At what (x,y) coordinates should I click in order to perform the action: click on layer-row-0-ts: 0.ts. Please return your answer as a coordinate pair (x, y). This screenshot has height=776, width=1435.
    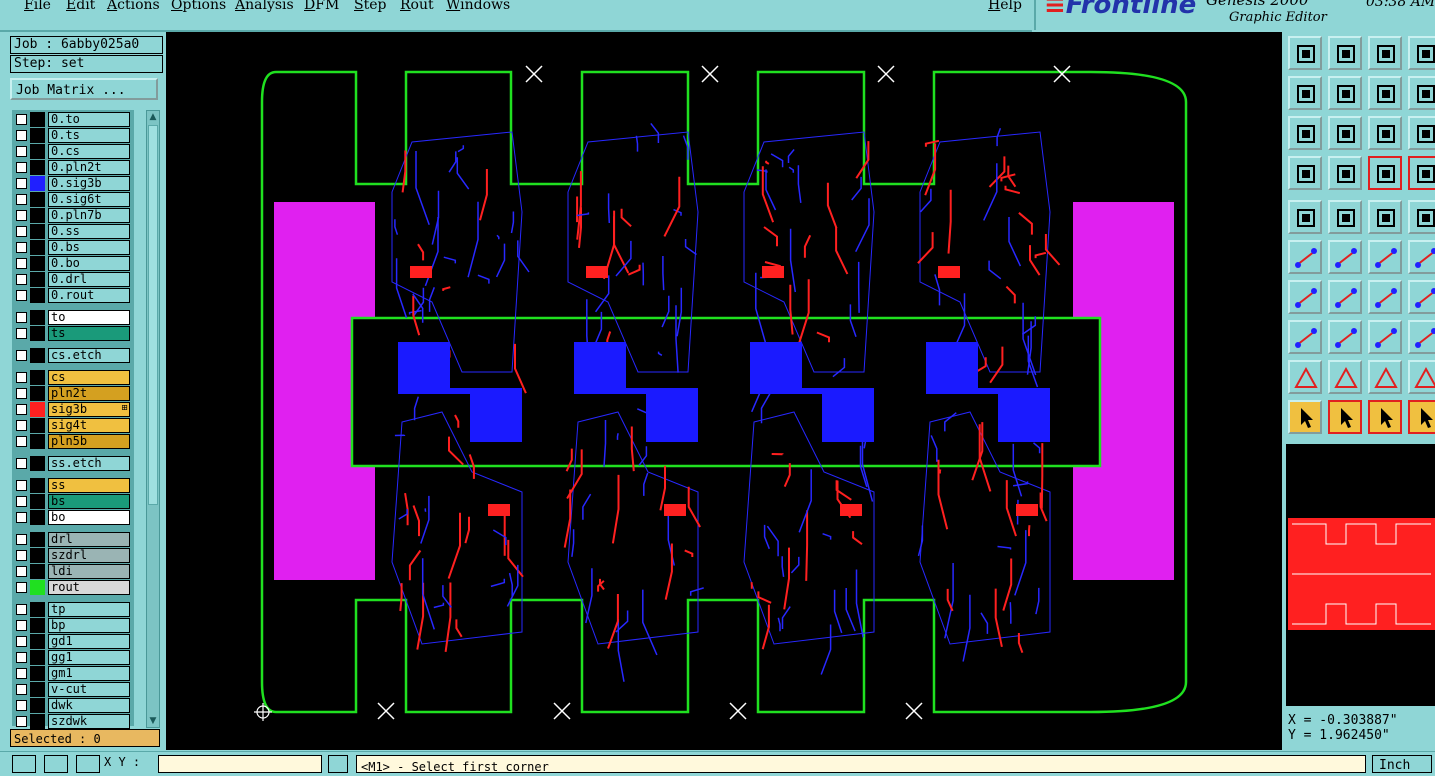
    Looking at the image, I should click on (72, 135).